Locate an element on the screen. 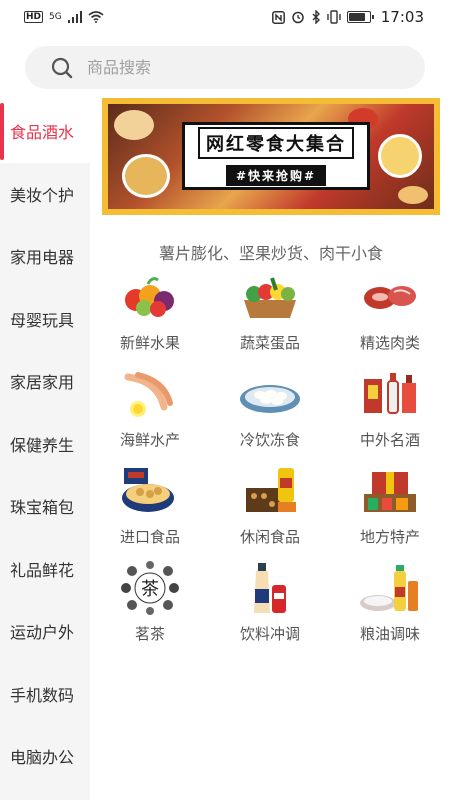  sidebar-item-jewelry-bags: 珠宝箱包 is located at coordinates (45, 506).